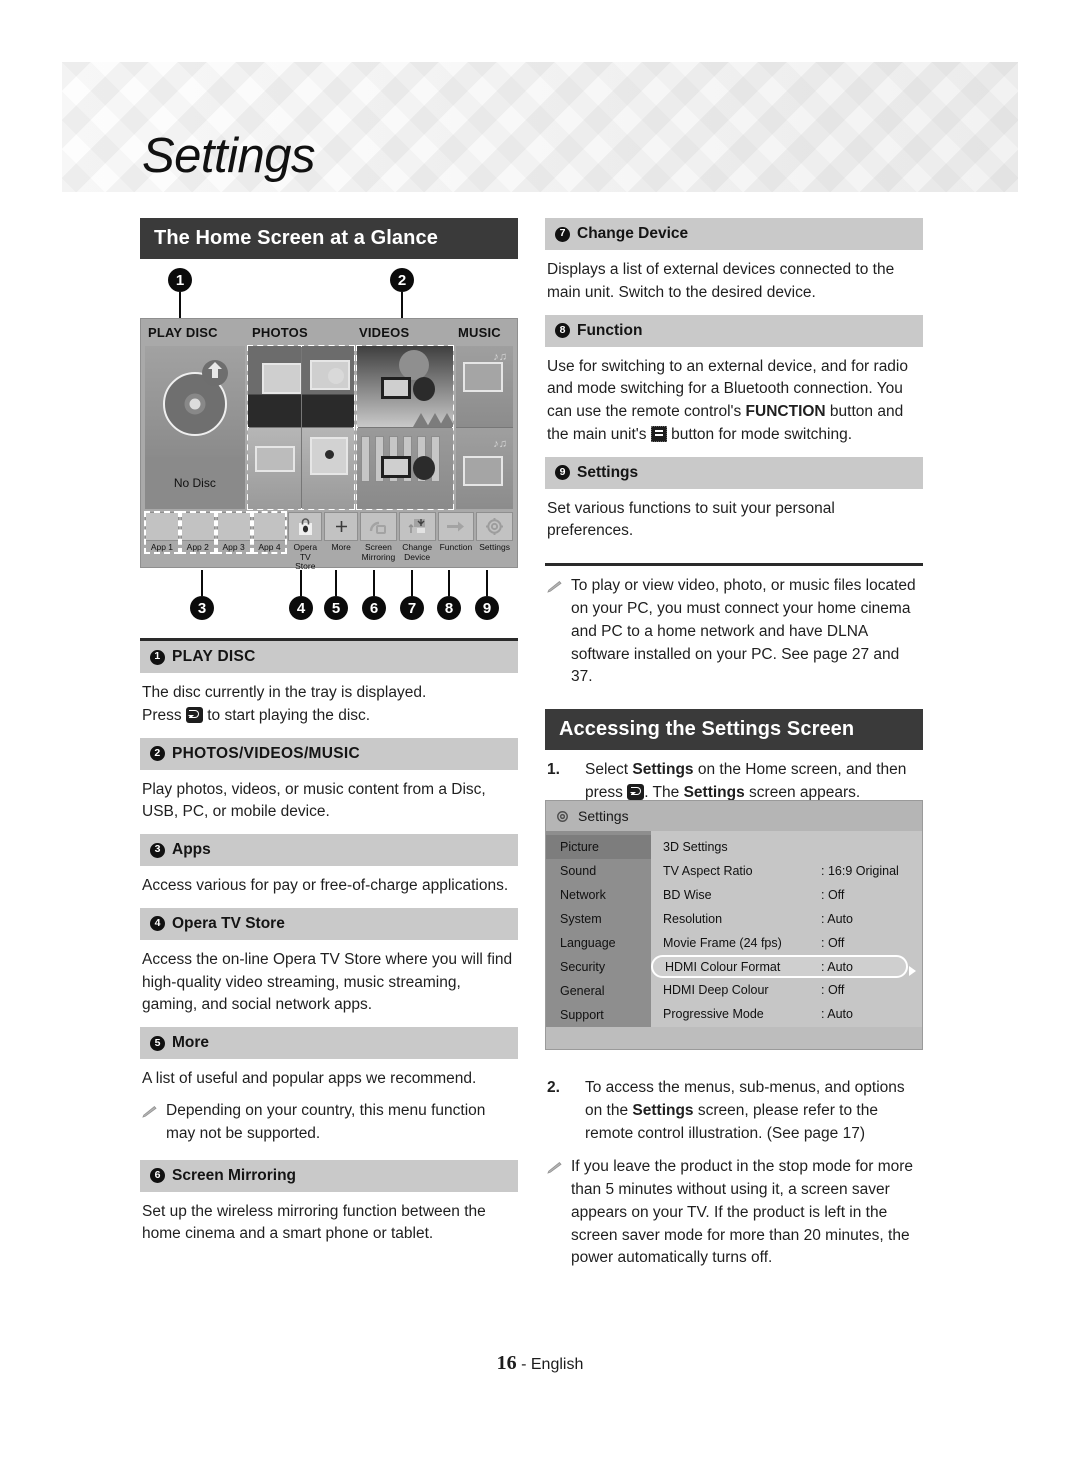 This screenshot has height=1479, width=1080. I want to click on entry-header-opera-tv-store: 4 Opera TV Store, so click(329, 923).